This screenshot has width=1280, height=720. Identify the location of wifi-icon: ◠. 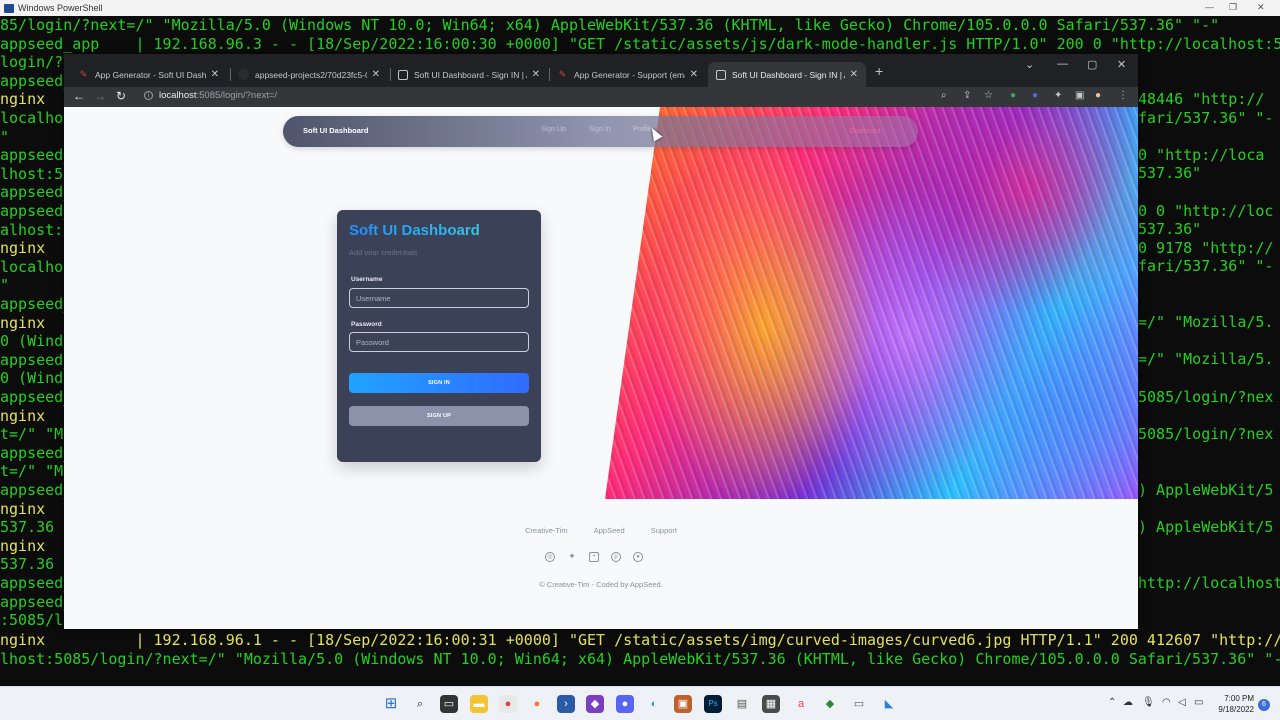
(1166, 702).